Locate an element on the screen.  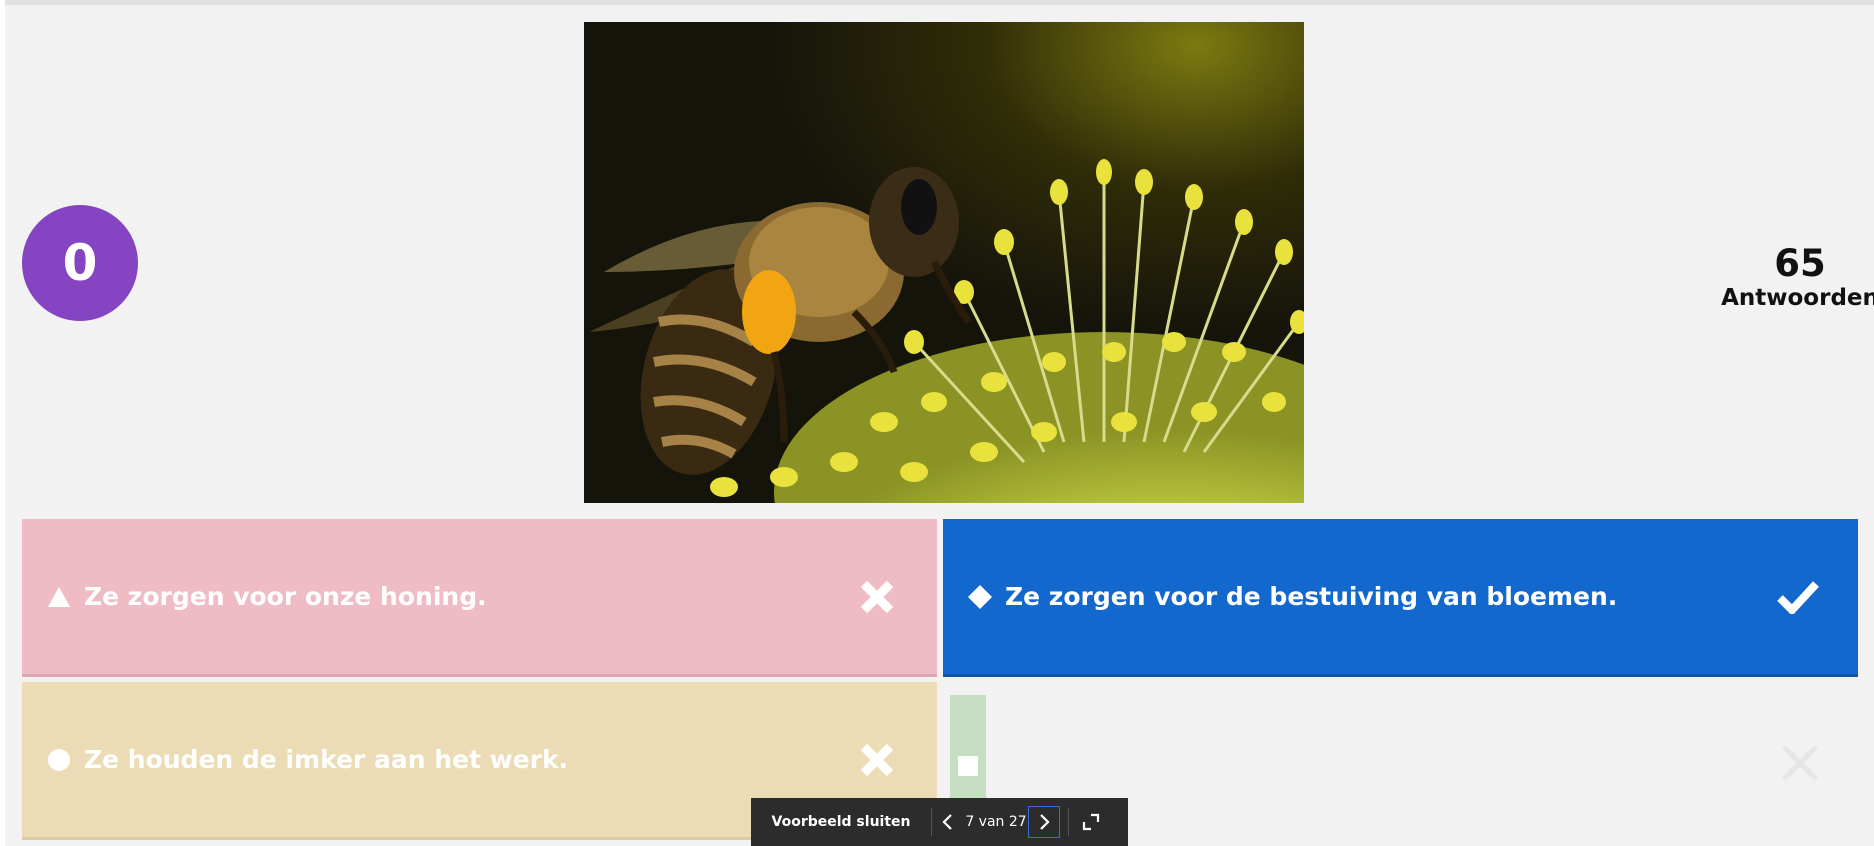
next-button is located at coordinates (1044, 822).